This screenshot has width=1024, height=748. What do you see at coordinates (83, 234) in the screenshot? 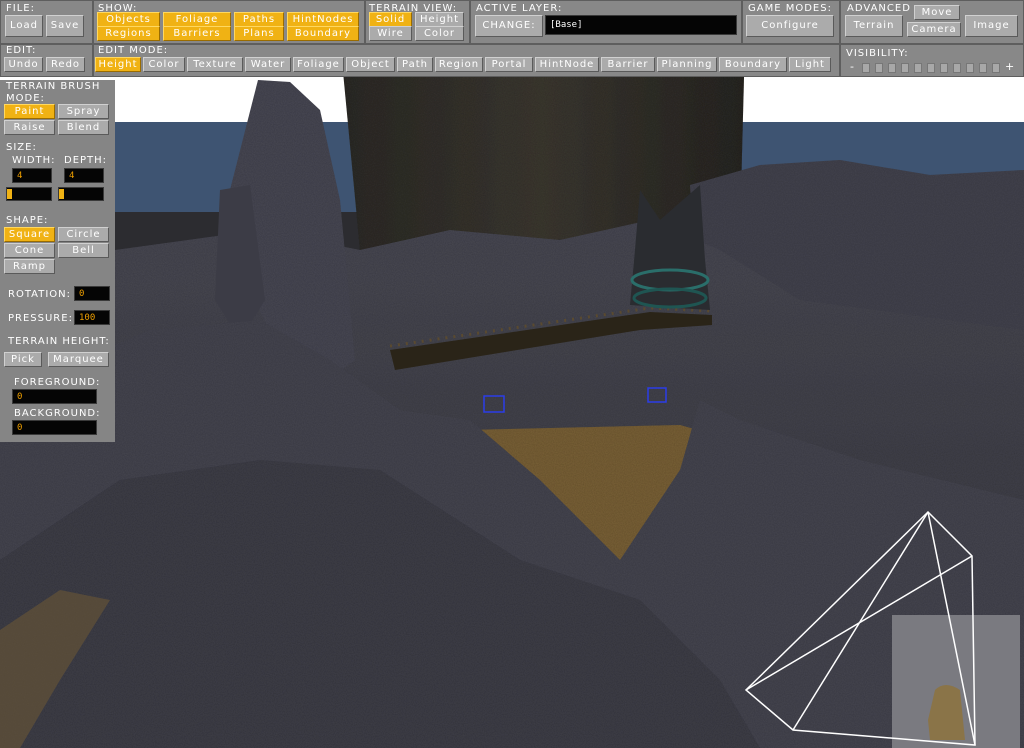
I see `shape-circle-button: Circle` at bounding box center [83, 234].